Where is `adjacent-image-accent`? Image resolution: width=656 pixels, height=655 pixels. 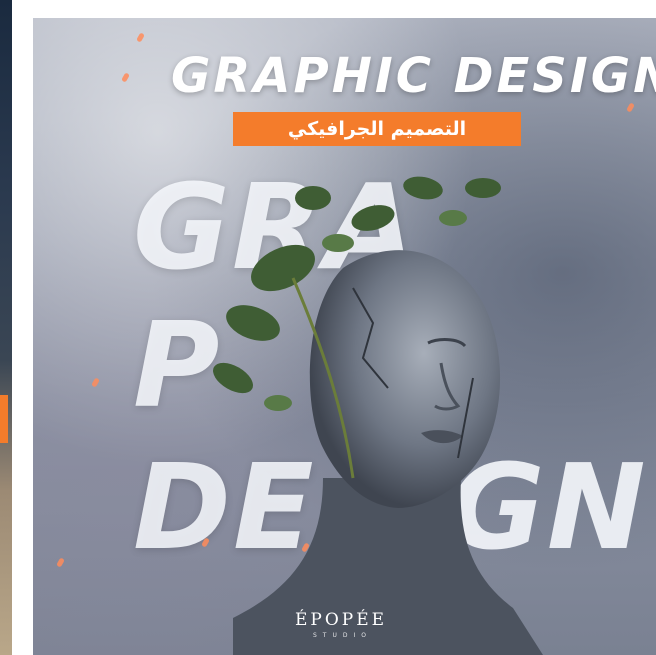 adjacent-image-accent is located at coordinates (4, 419).